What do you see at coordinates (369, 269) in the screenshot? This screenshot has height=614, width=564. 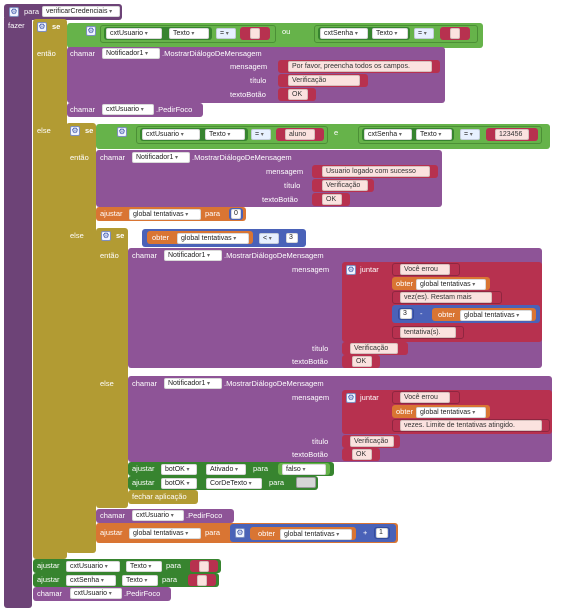 I see `juntar-label: juntar` at bounding box center [369, 269].